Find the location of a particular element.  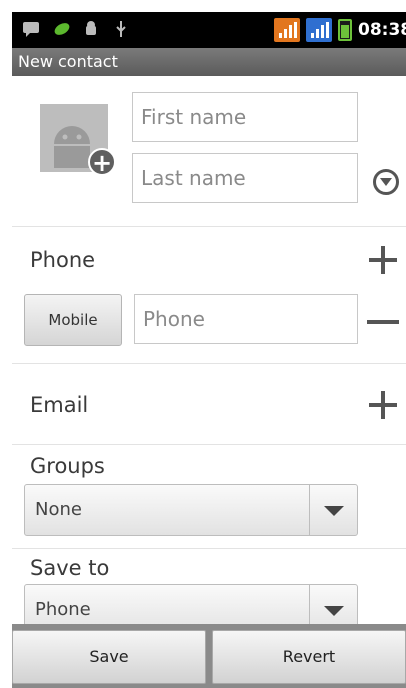

remove-phone-icon is located at coordinates (383, 322).